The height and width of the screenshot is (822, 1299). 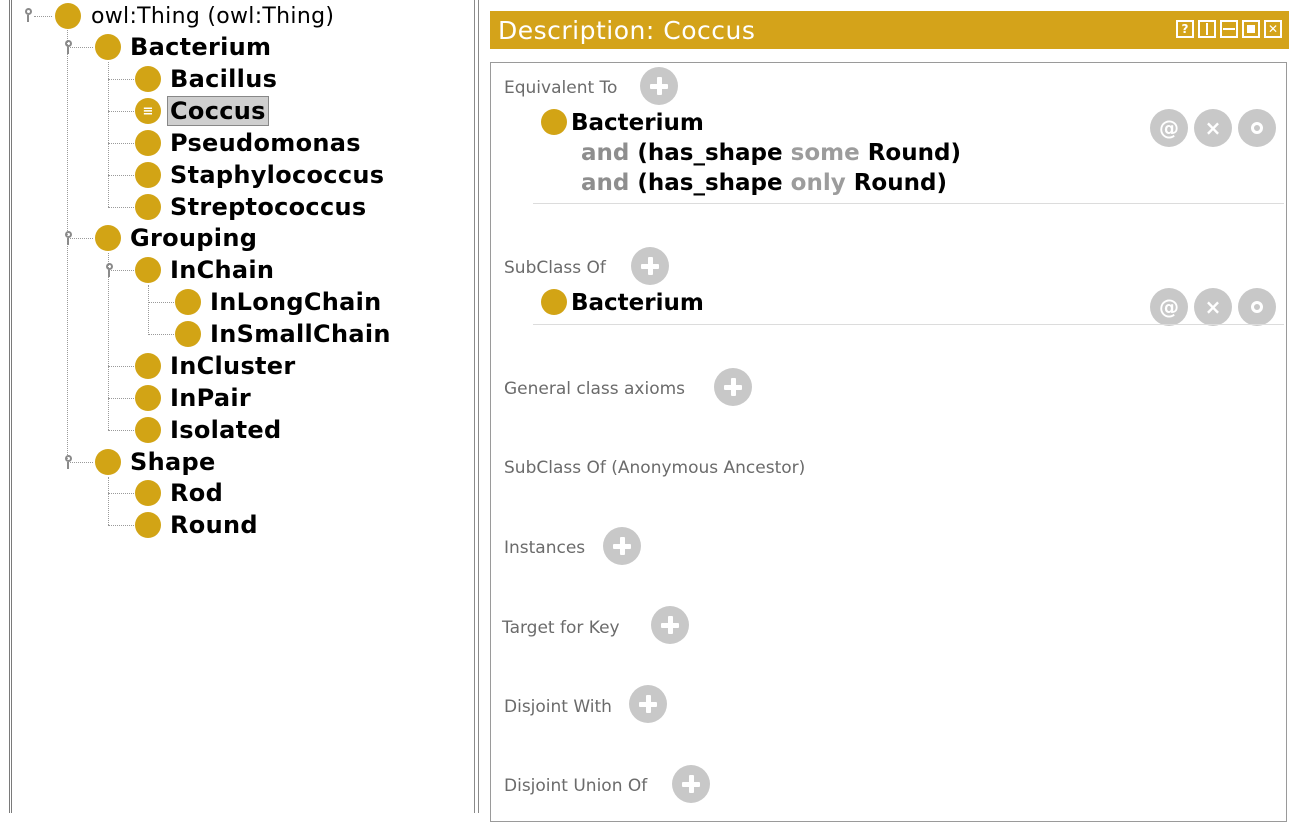 What do you see at coordinates (576, 786) in the screenshot?
I see `section-disjoint-union-of: Disjoint Union Of` at bounding box center [576, 786].